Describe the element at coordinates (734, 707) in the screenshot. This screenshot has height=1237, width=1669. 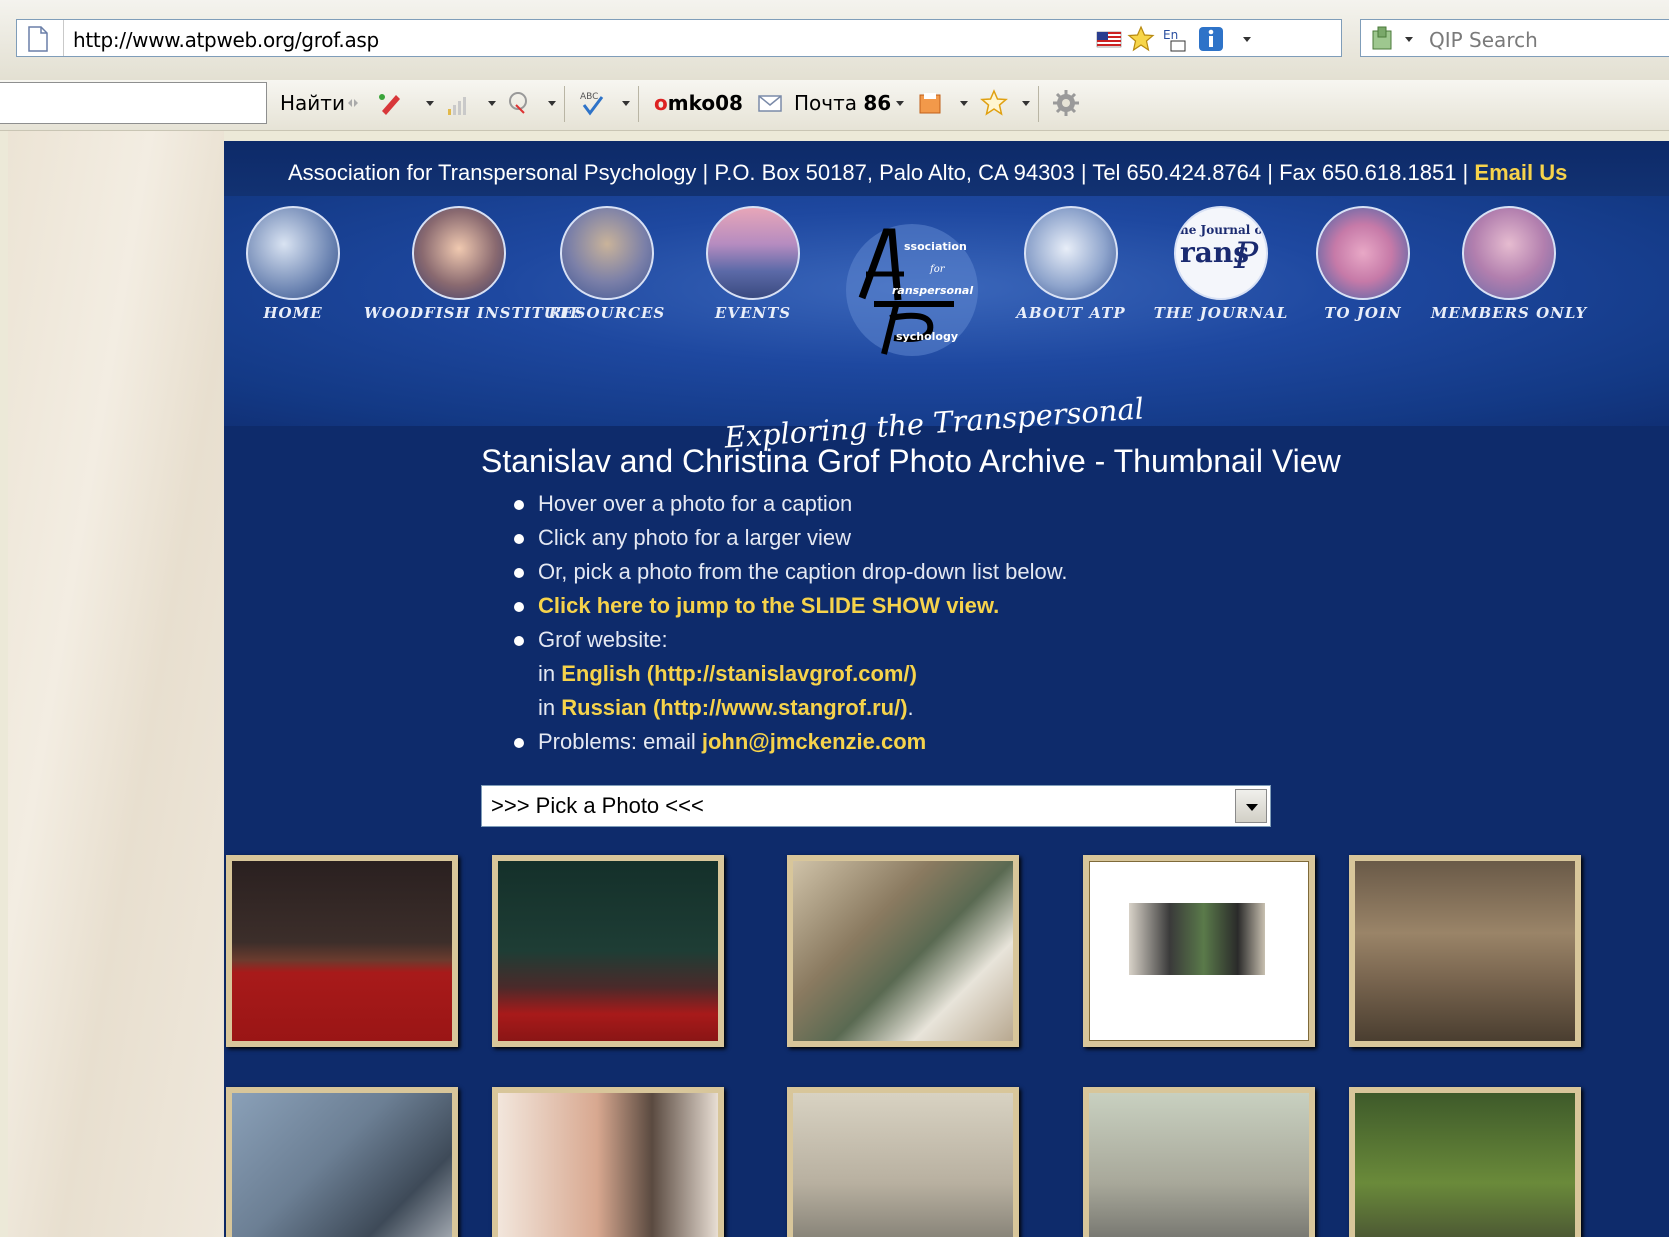
I see `russian-link: Russian (http://www.stangrof.ru/)` at that location.